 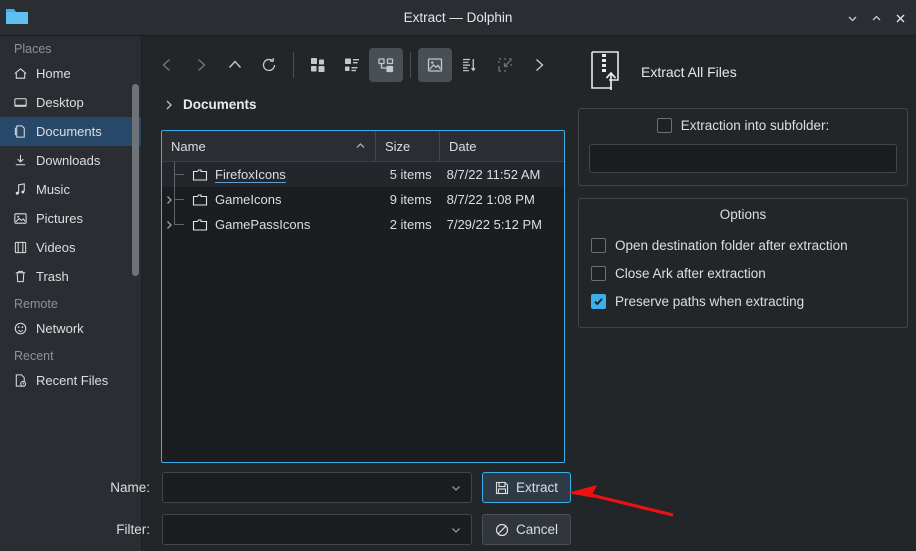 What do you see at coordinates (20, 131) in the screenshot?
I see `documents-icon` at bounding box center [20, 131].